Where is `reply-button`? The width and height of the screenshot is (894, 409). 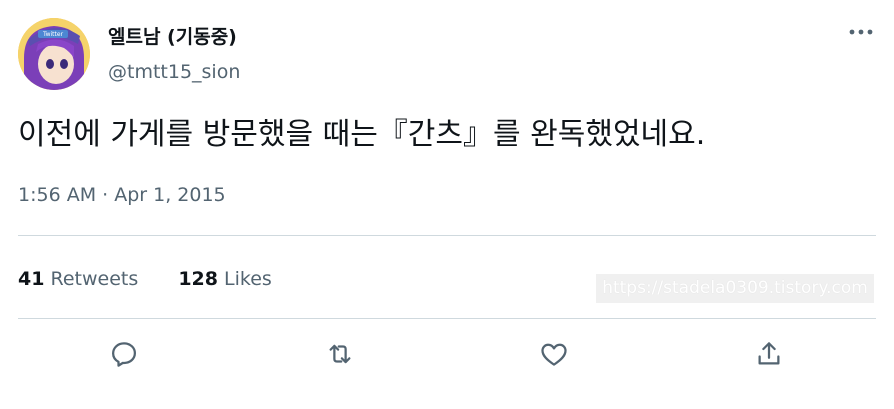 reply-button is located at coordinates (124, 354).